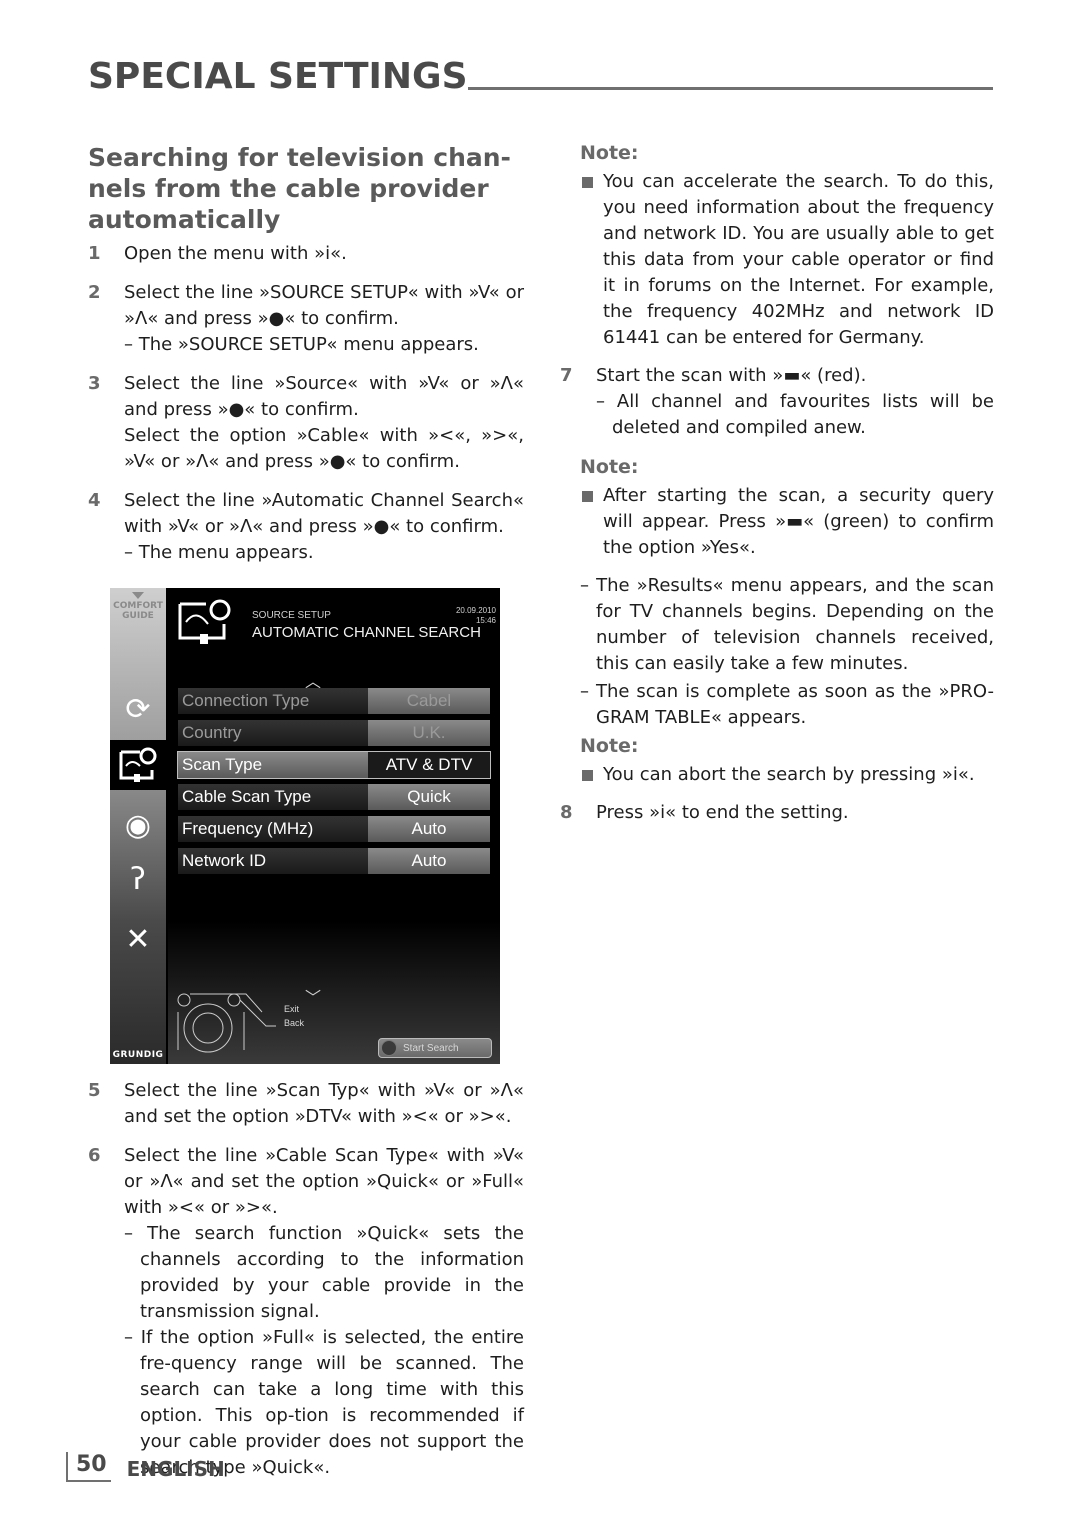  Describe the element at coordinates (94, 1090) in the screenshot. I see `step-number: 5` at that location.